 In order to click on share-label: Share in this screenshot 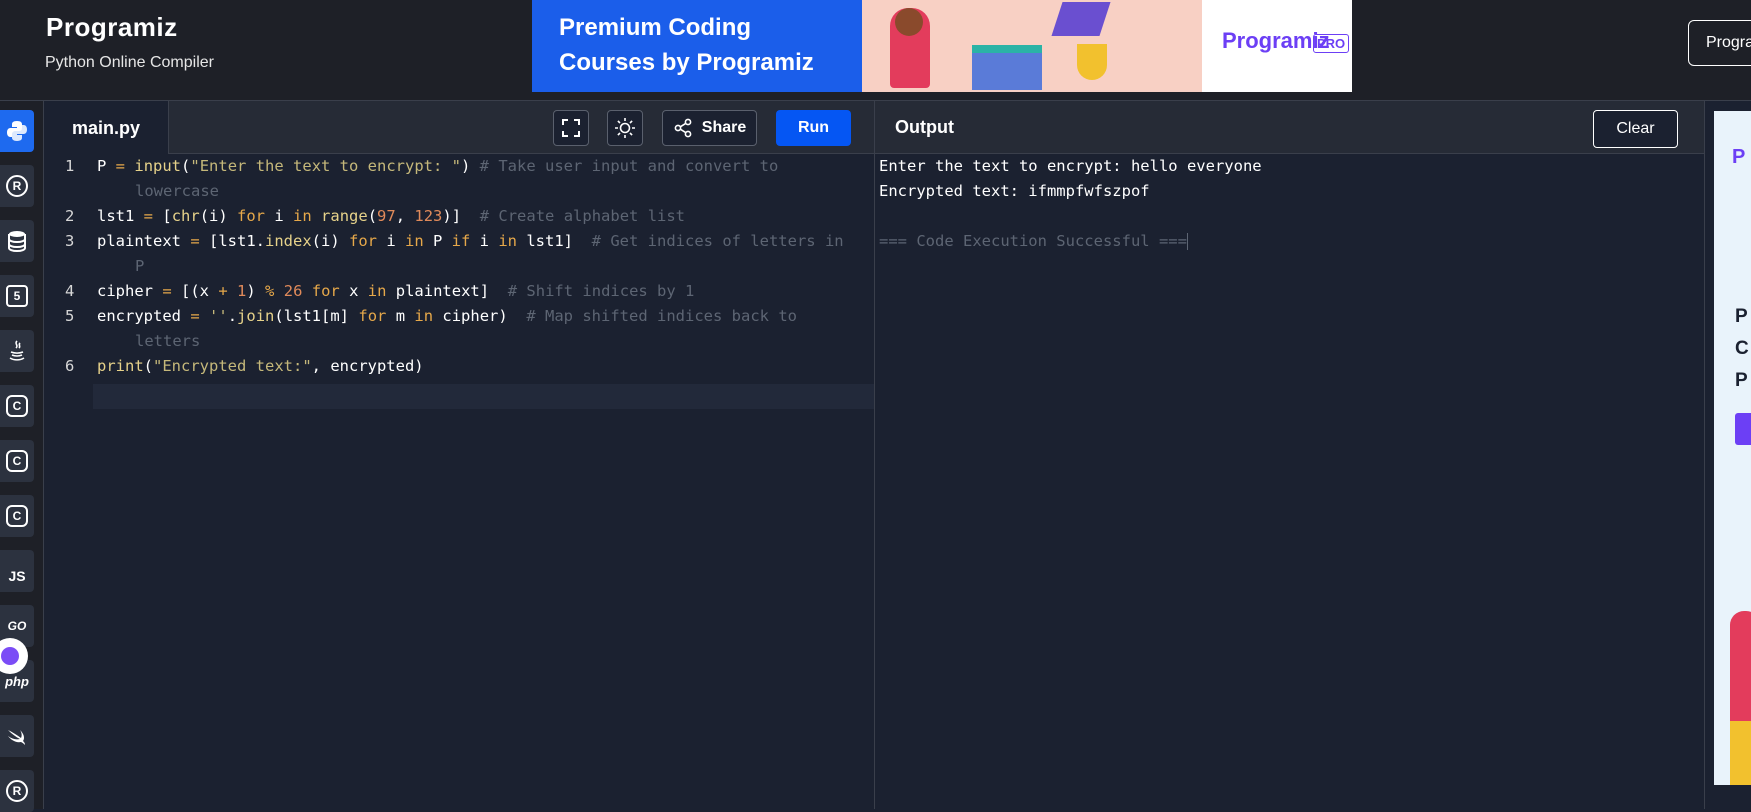, I will do `click(724, 127)`.